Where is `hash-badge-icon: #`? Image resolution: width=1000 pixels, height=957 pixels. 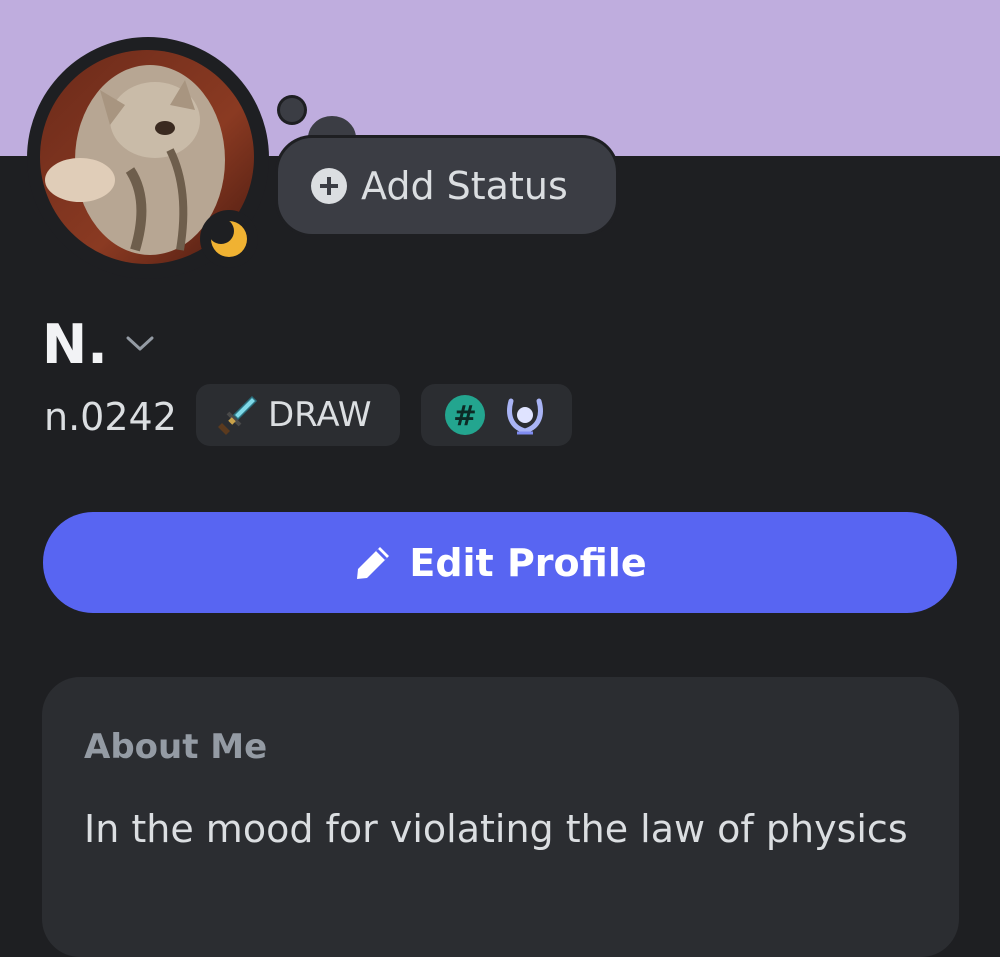 hash-badge-icon: # is located at coordinates (465, 415).